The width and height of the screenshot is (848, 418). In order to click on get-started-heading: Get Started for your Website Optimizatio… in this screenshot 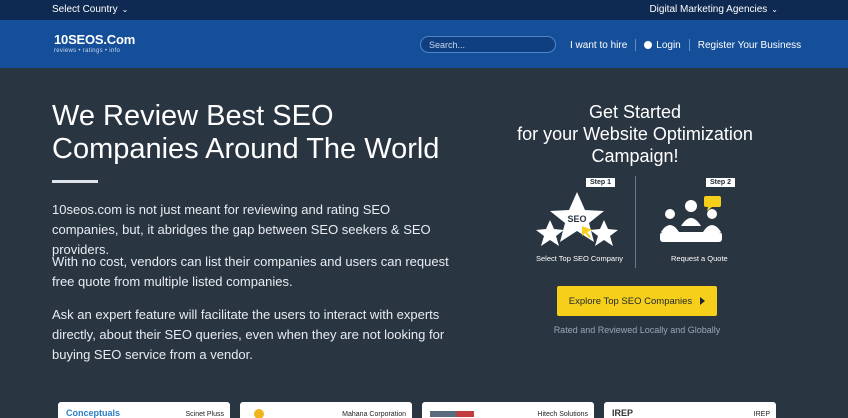, I will do `click(635, 134)`.